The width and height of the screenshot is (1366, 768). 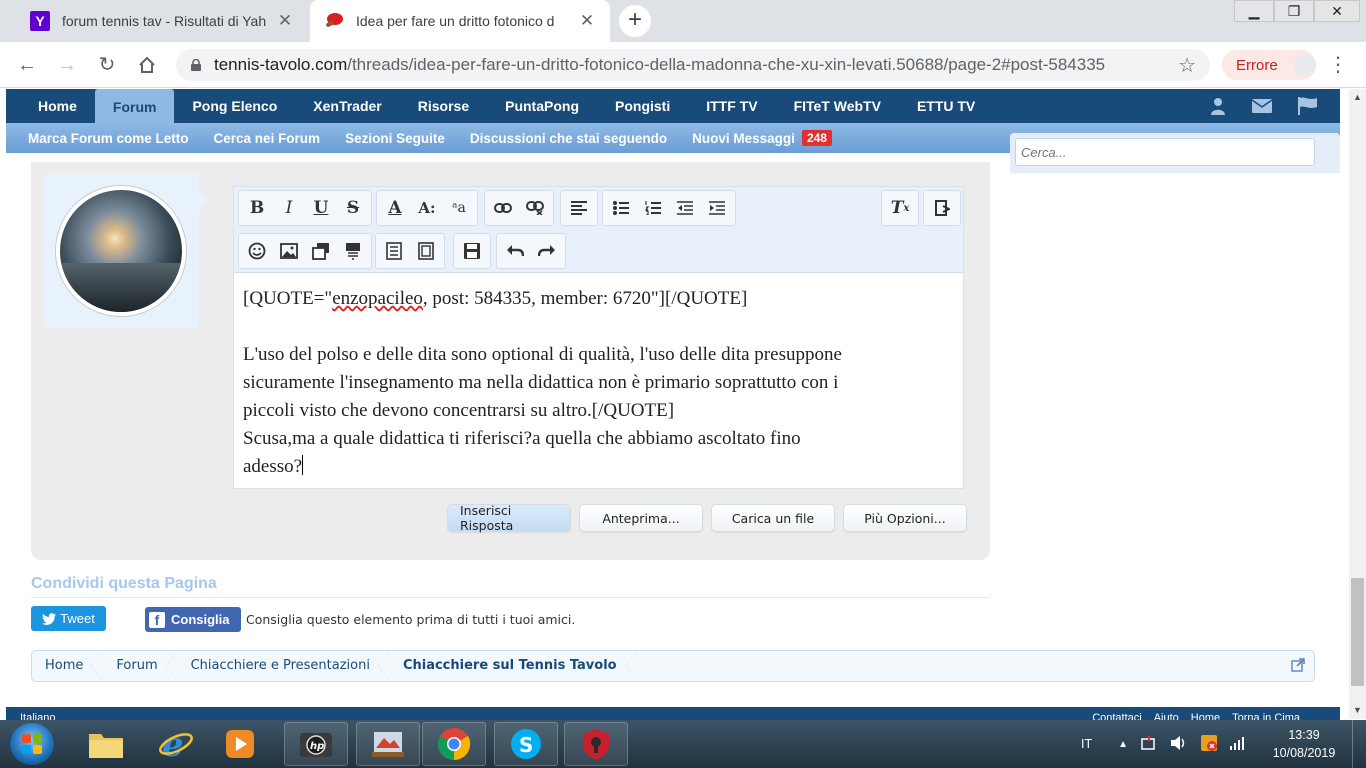 I want to click on footer-contact-link: Contattaci, so click(x=1117, y=716).